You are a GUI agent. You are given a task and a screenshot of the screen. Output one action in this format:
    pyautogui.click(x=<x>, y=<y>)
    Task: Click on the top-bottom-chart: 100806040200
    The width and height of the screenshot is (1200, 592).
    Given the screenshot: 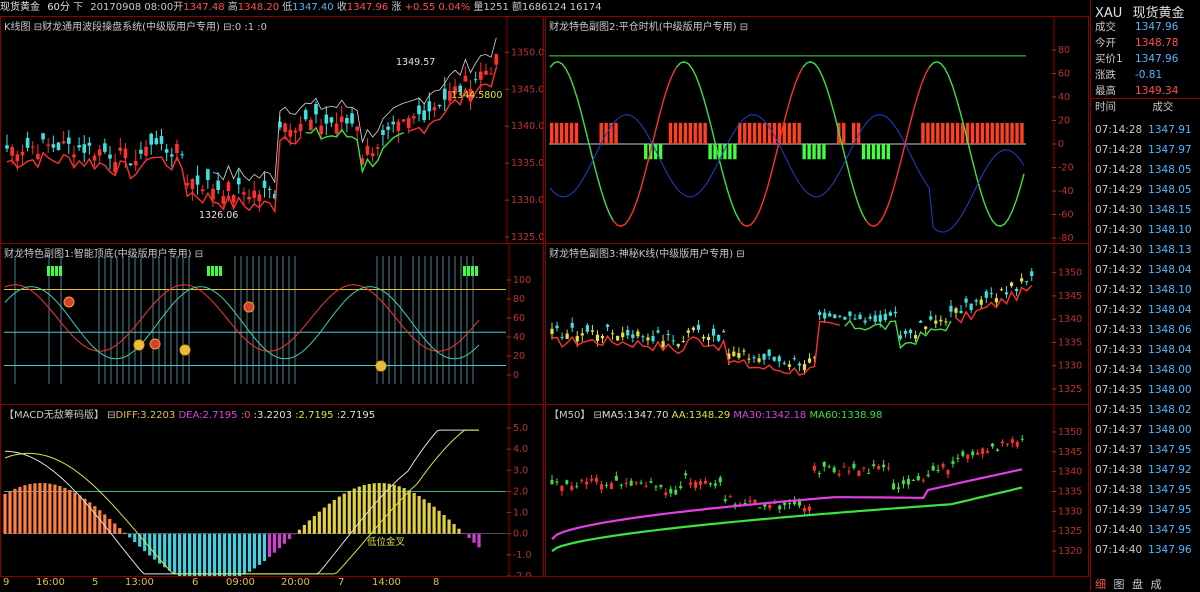 What is the action you would take?
    pyautogui.click(x=272, y=324)
    